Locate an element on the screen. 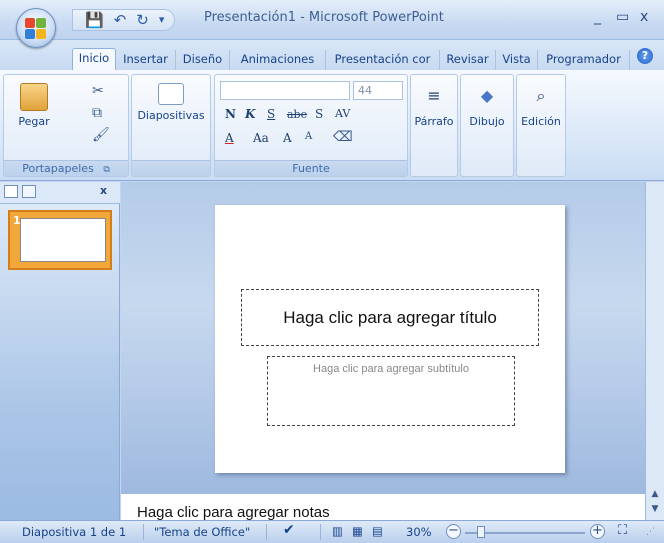 The image size is (664, 543). theme-name: "Tema de Office" is located at coordinates (202, 532).